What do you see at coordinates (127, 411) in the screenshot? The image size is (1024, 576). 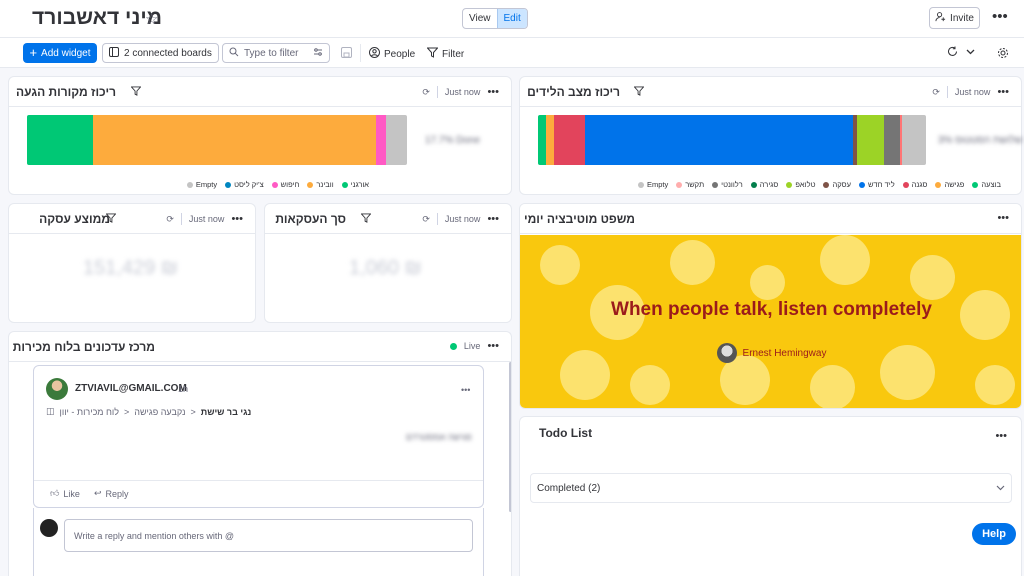 I see `chevron-left-icon: <` at bounding box center [127, 411].